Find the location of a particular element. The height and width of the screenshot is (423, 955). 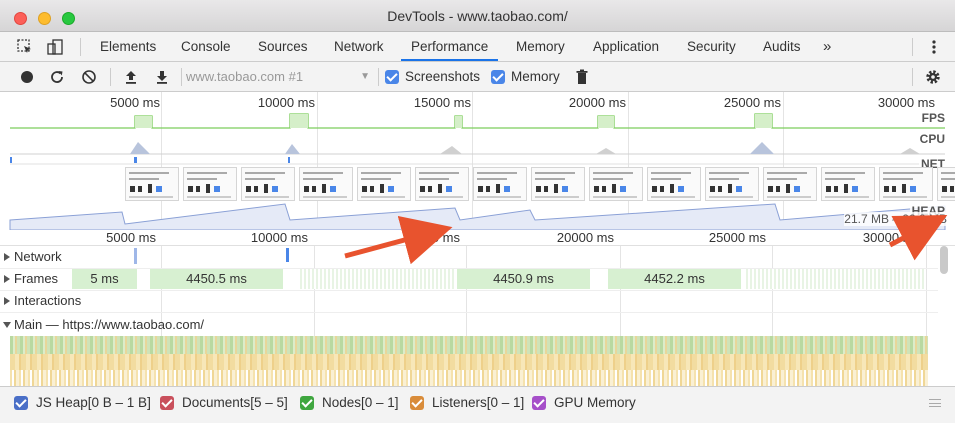

performance-toolbar: www.taobao.com #1 ▼ Screenshots Memory is located at coordinates (477, 77).